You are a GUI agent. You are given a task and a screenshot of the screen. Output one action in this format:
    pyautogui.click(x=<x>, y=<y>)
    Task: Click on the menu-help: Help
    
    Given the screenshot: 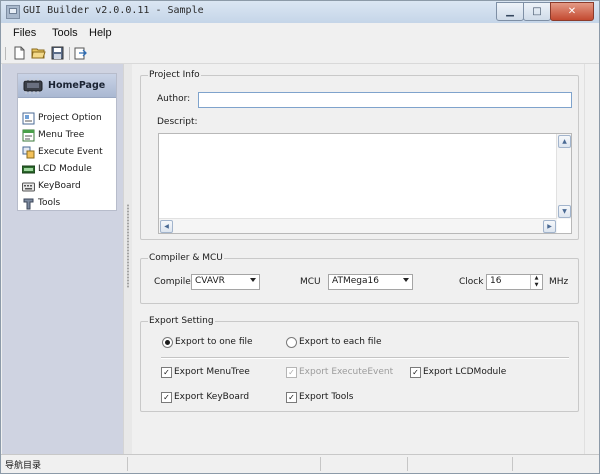 What is the action you would take?
    pyautogui.click(x=100, y=33)
    